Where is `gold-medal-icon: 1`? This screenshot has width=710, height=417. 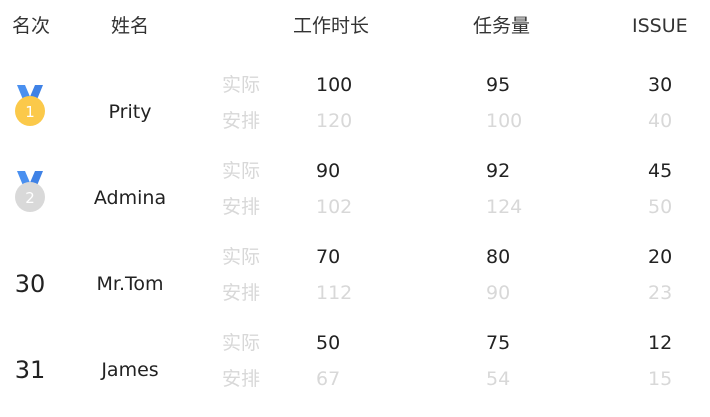
gold-medal-icon: 1 is located at coordinates (30, 106).